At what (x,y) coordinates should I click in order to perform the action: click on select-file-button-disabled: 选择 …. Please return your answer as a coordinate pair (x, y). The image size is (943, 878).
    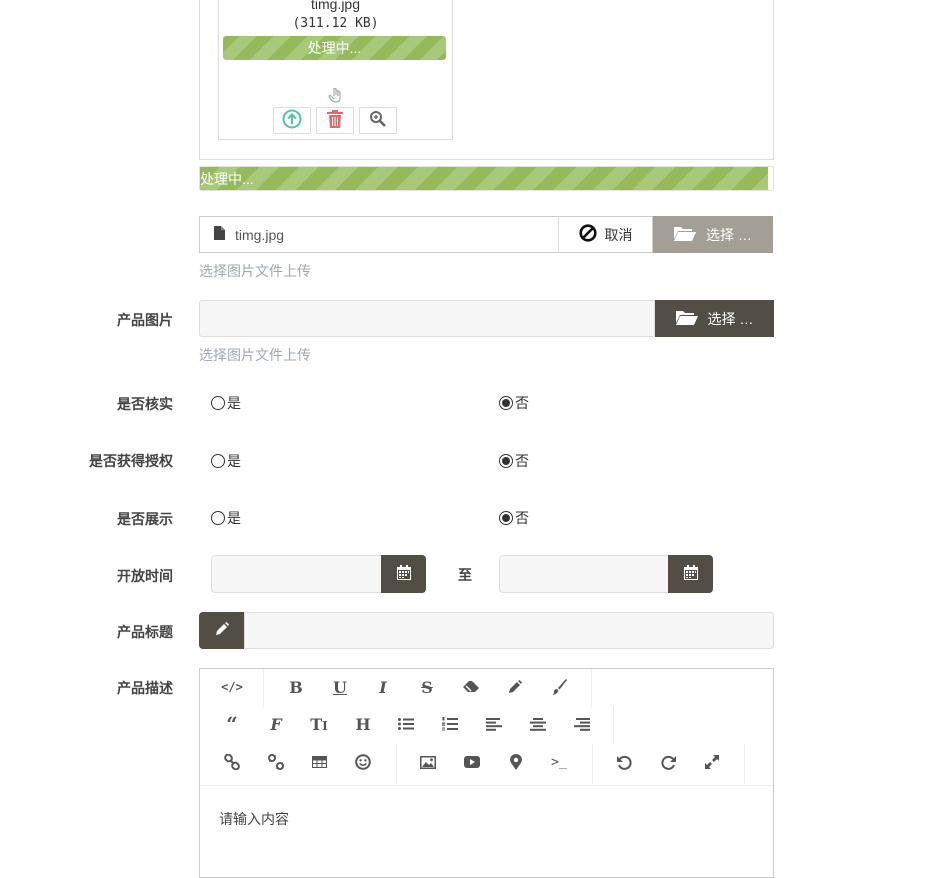
    Looking at the image, I should click on (713, 234).